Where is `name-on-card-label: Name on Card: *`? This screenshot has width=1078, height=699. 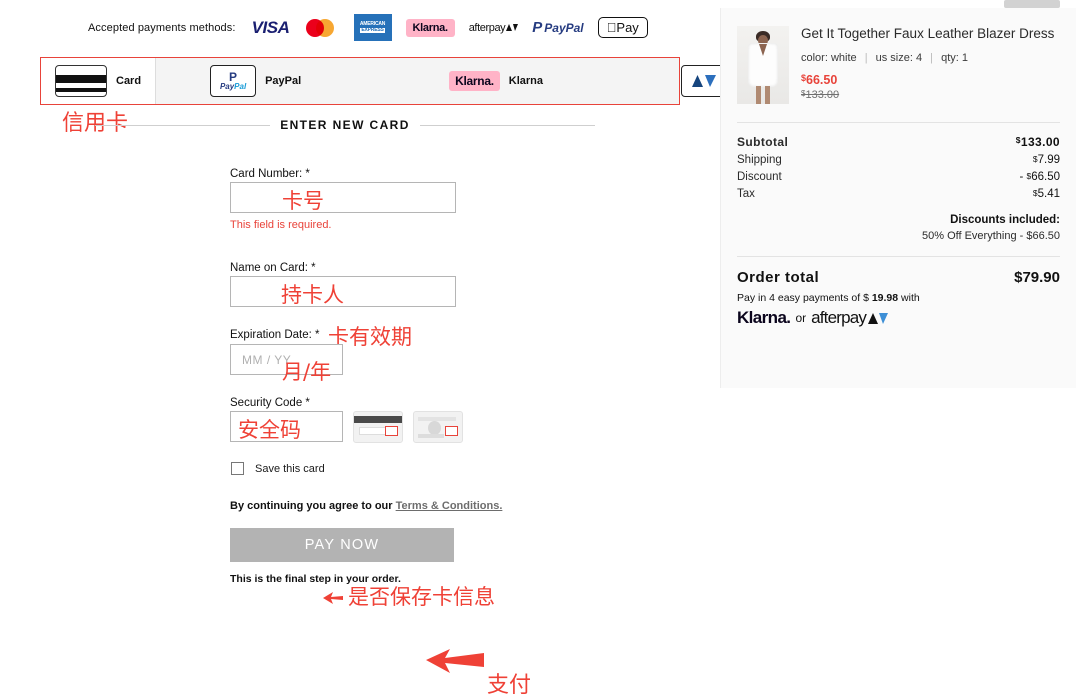 name-on-card-label: Name on Card: * is located at coordinates (273, 268).